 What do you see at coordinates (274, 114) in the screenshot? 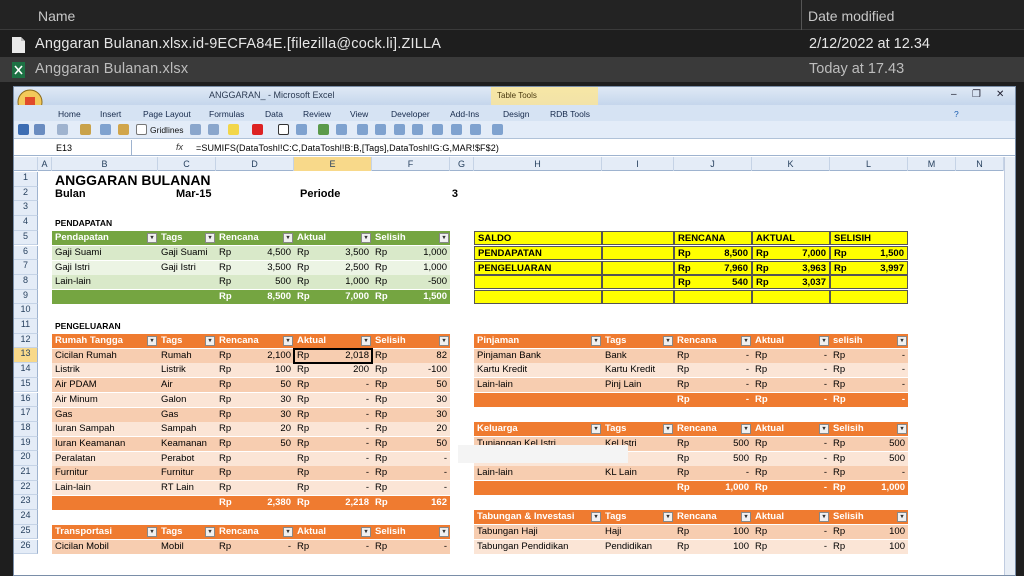
I see `tab-data: Data` at bounding box center [274, 114].